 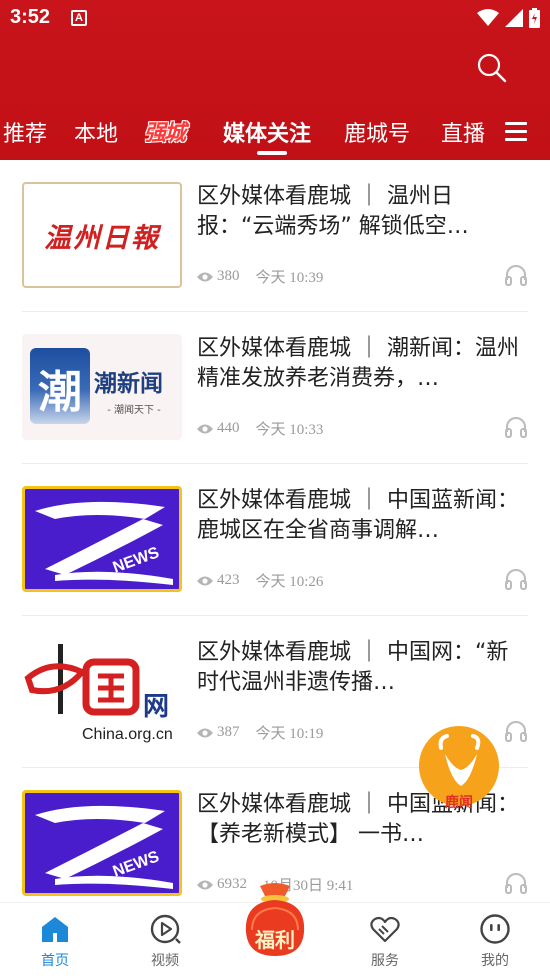 What do you see at coordinates (228, 276) in the screenshot?
I see `view-count: 380` at bounding box center [228, 276].